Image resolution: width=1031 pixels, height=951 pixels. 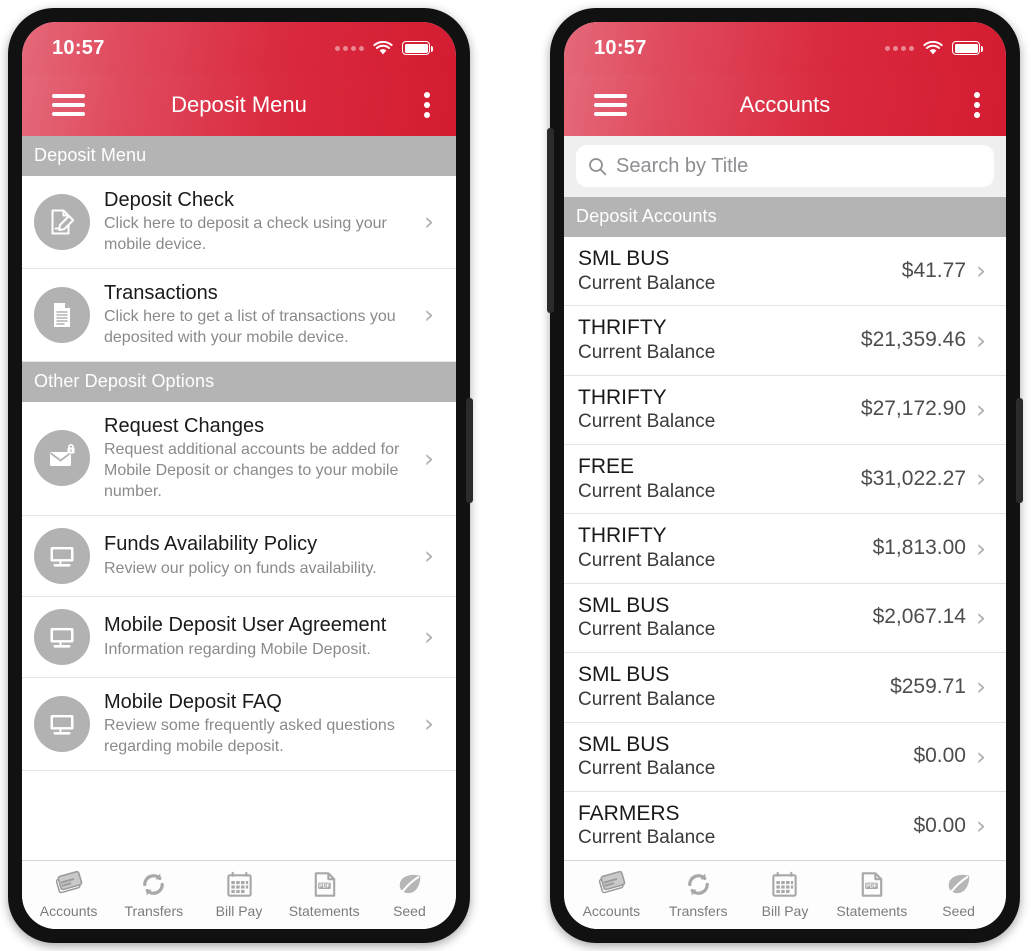 I want to click on section-header-other-deposit-options: Other Deposit Options, so click(x=239, y=381).